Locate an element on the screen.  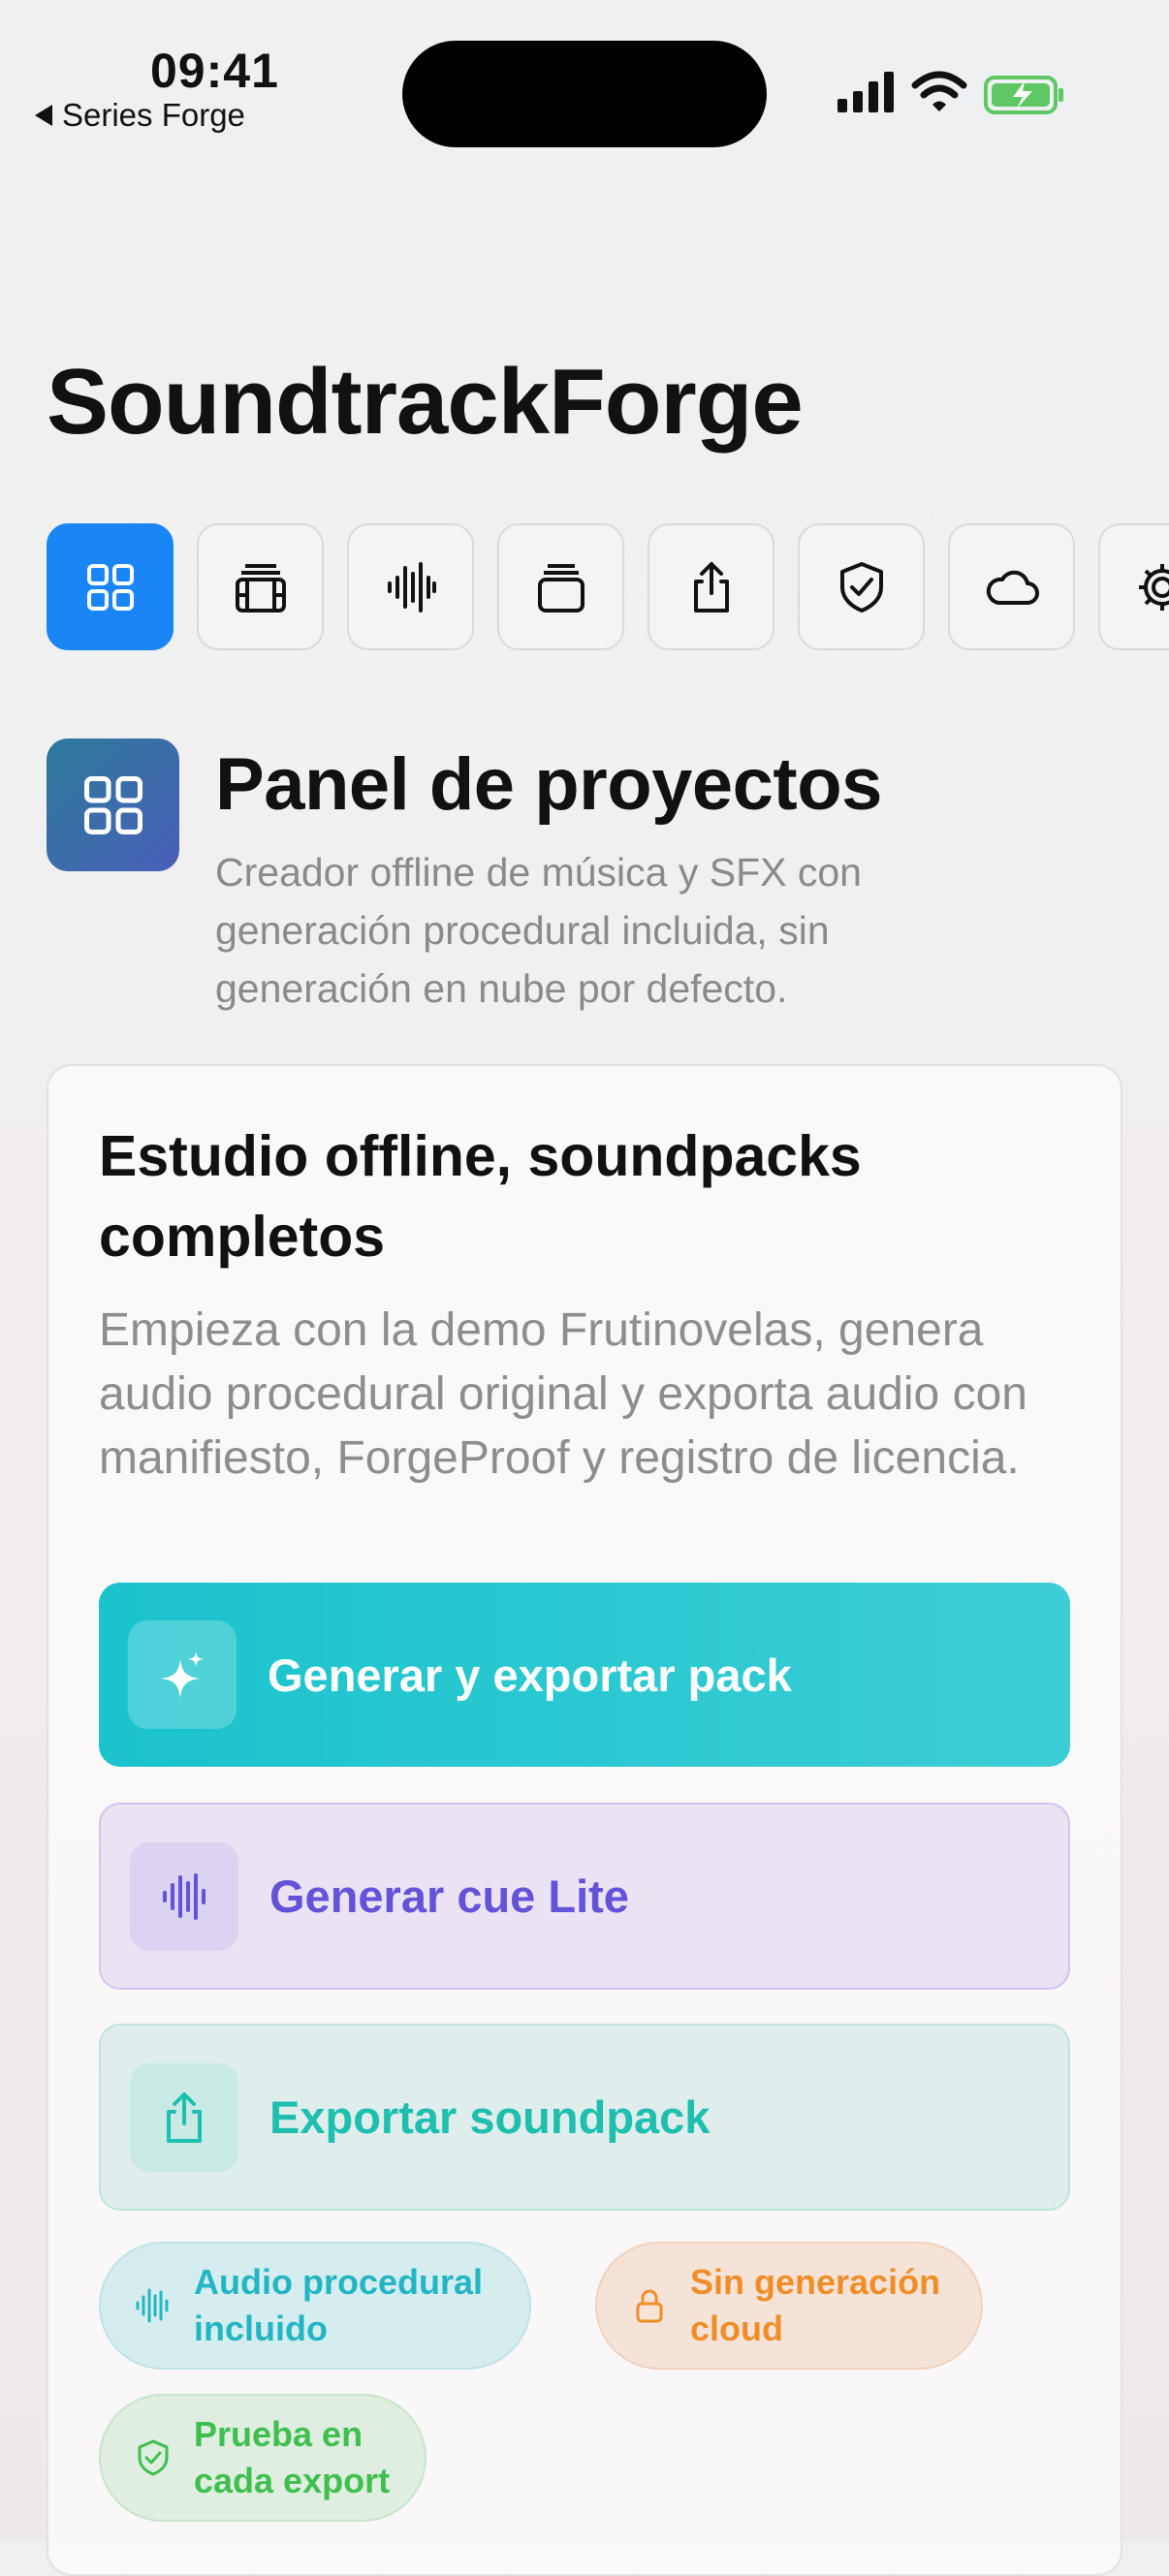
generate-export-pack-button: Generar y exportar pack is located at coordinates (584, 1675).